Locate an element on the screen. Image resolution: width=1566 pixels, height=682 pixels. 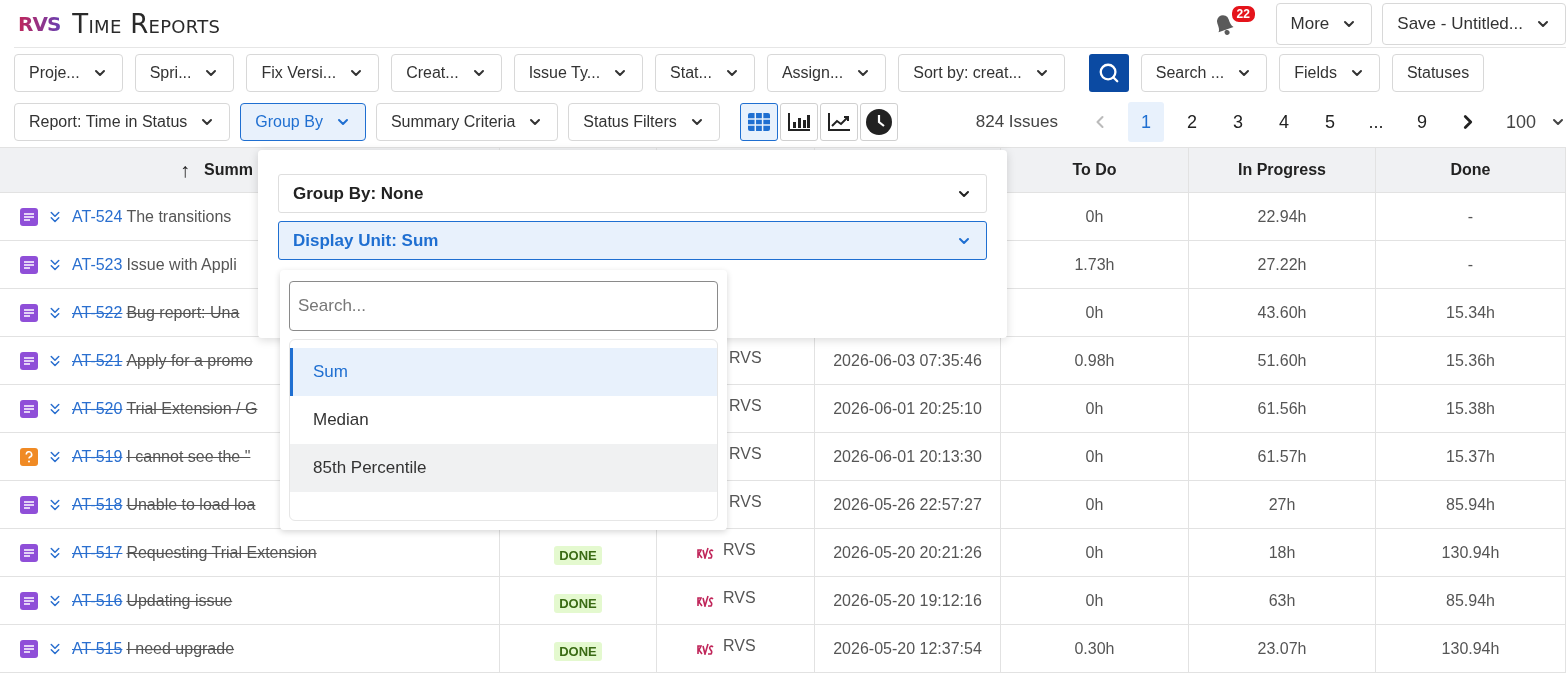
select-dropdown: Display Unit: Sum is located at coordinates (632, 240).